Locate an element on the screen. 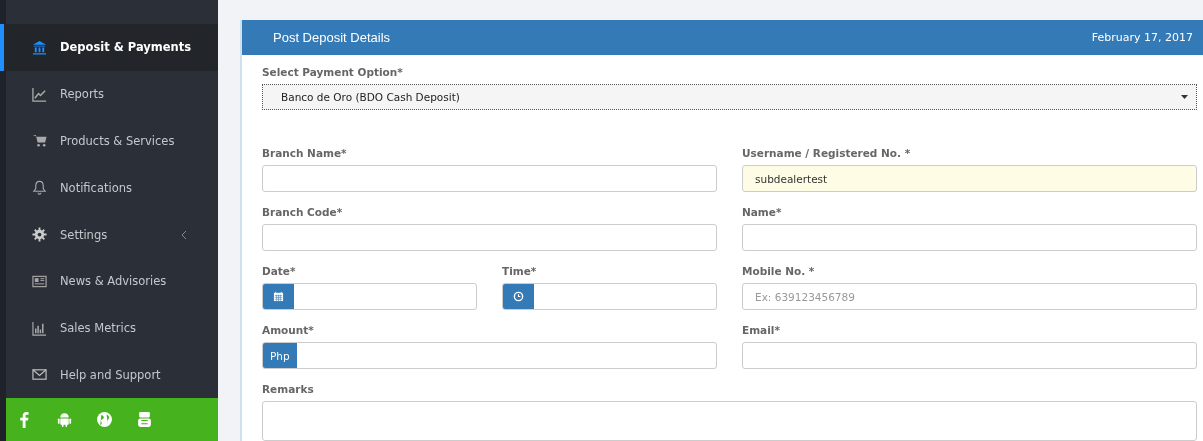 Image resolution: width=1203 pixels, height=441 pixels. caret-icon is located at coordinates (1184, 97).